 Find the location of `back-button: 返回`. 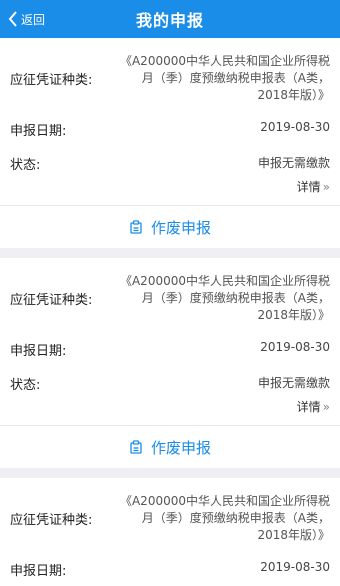

back-button: 返回 is located at coordinates (26, 19).